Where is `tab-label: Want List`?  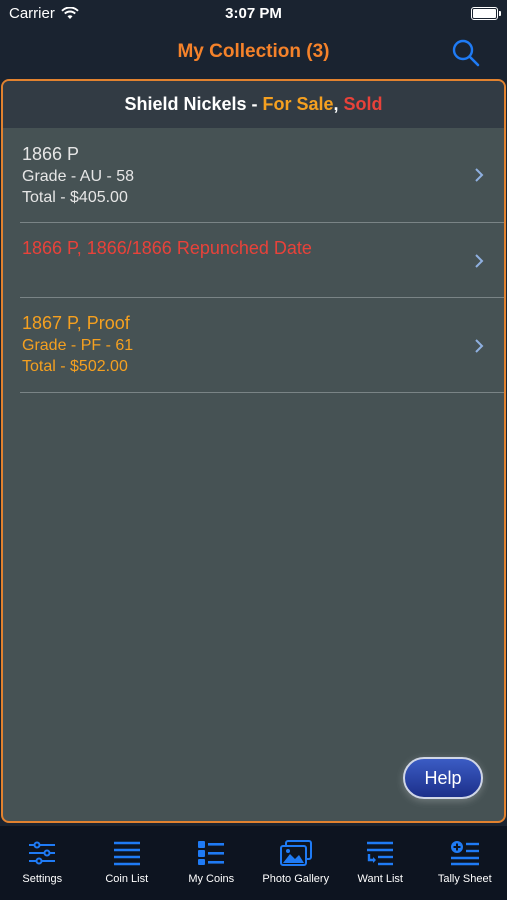
tab-label: Want List is located at coordinates (380, 879).